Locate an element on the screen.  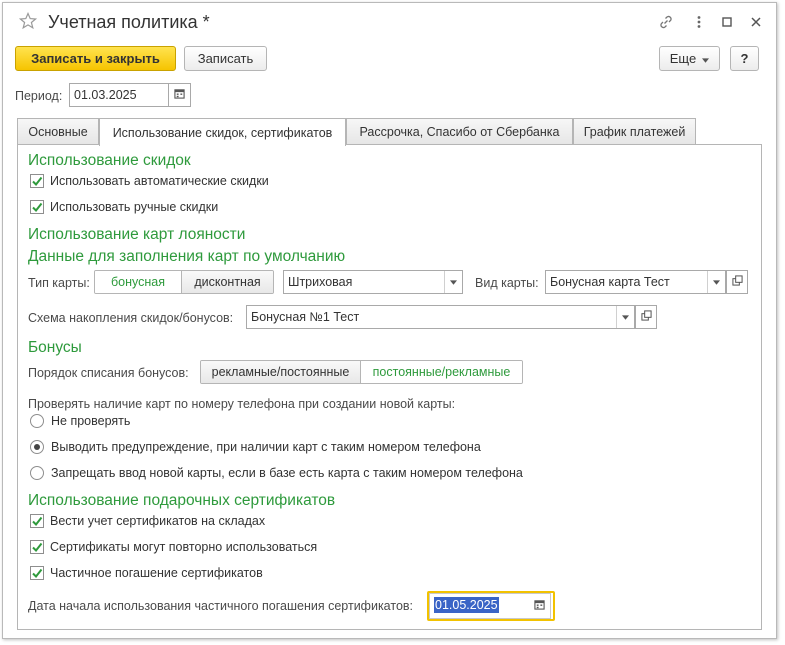
save-button: Записать is located at coordinates (225, 58).